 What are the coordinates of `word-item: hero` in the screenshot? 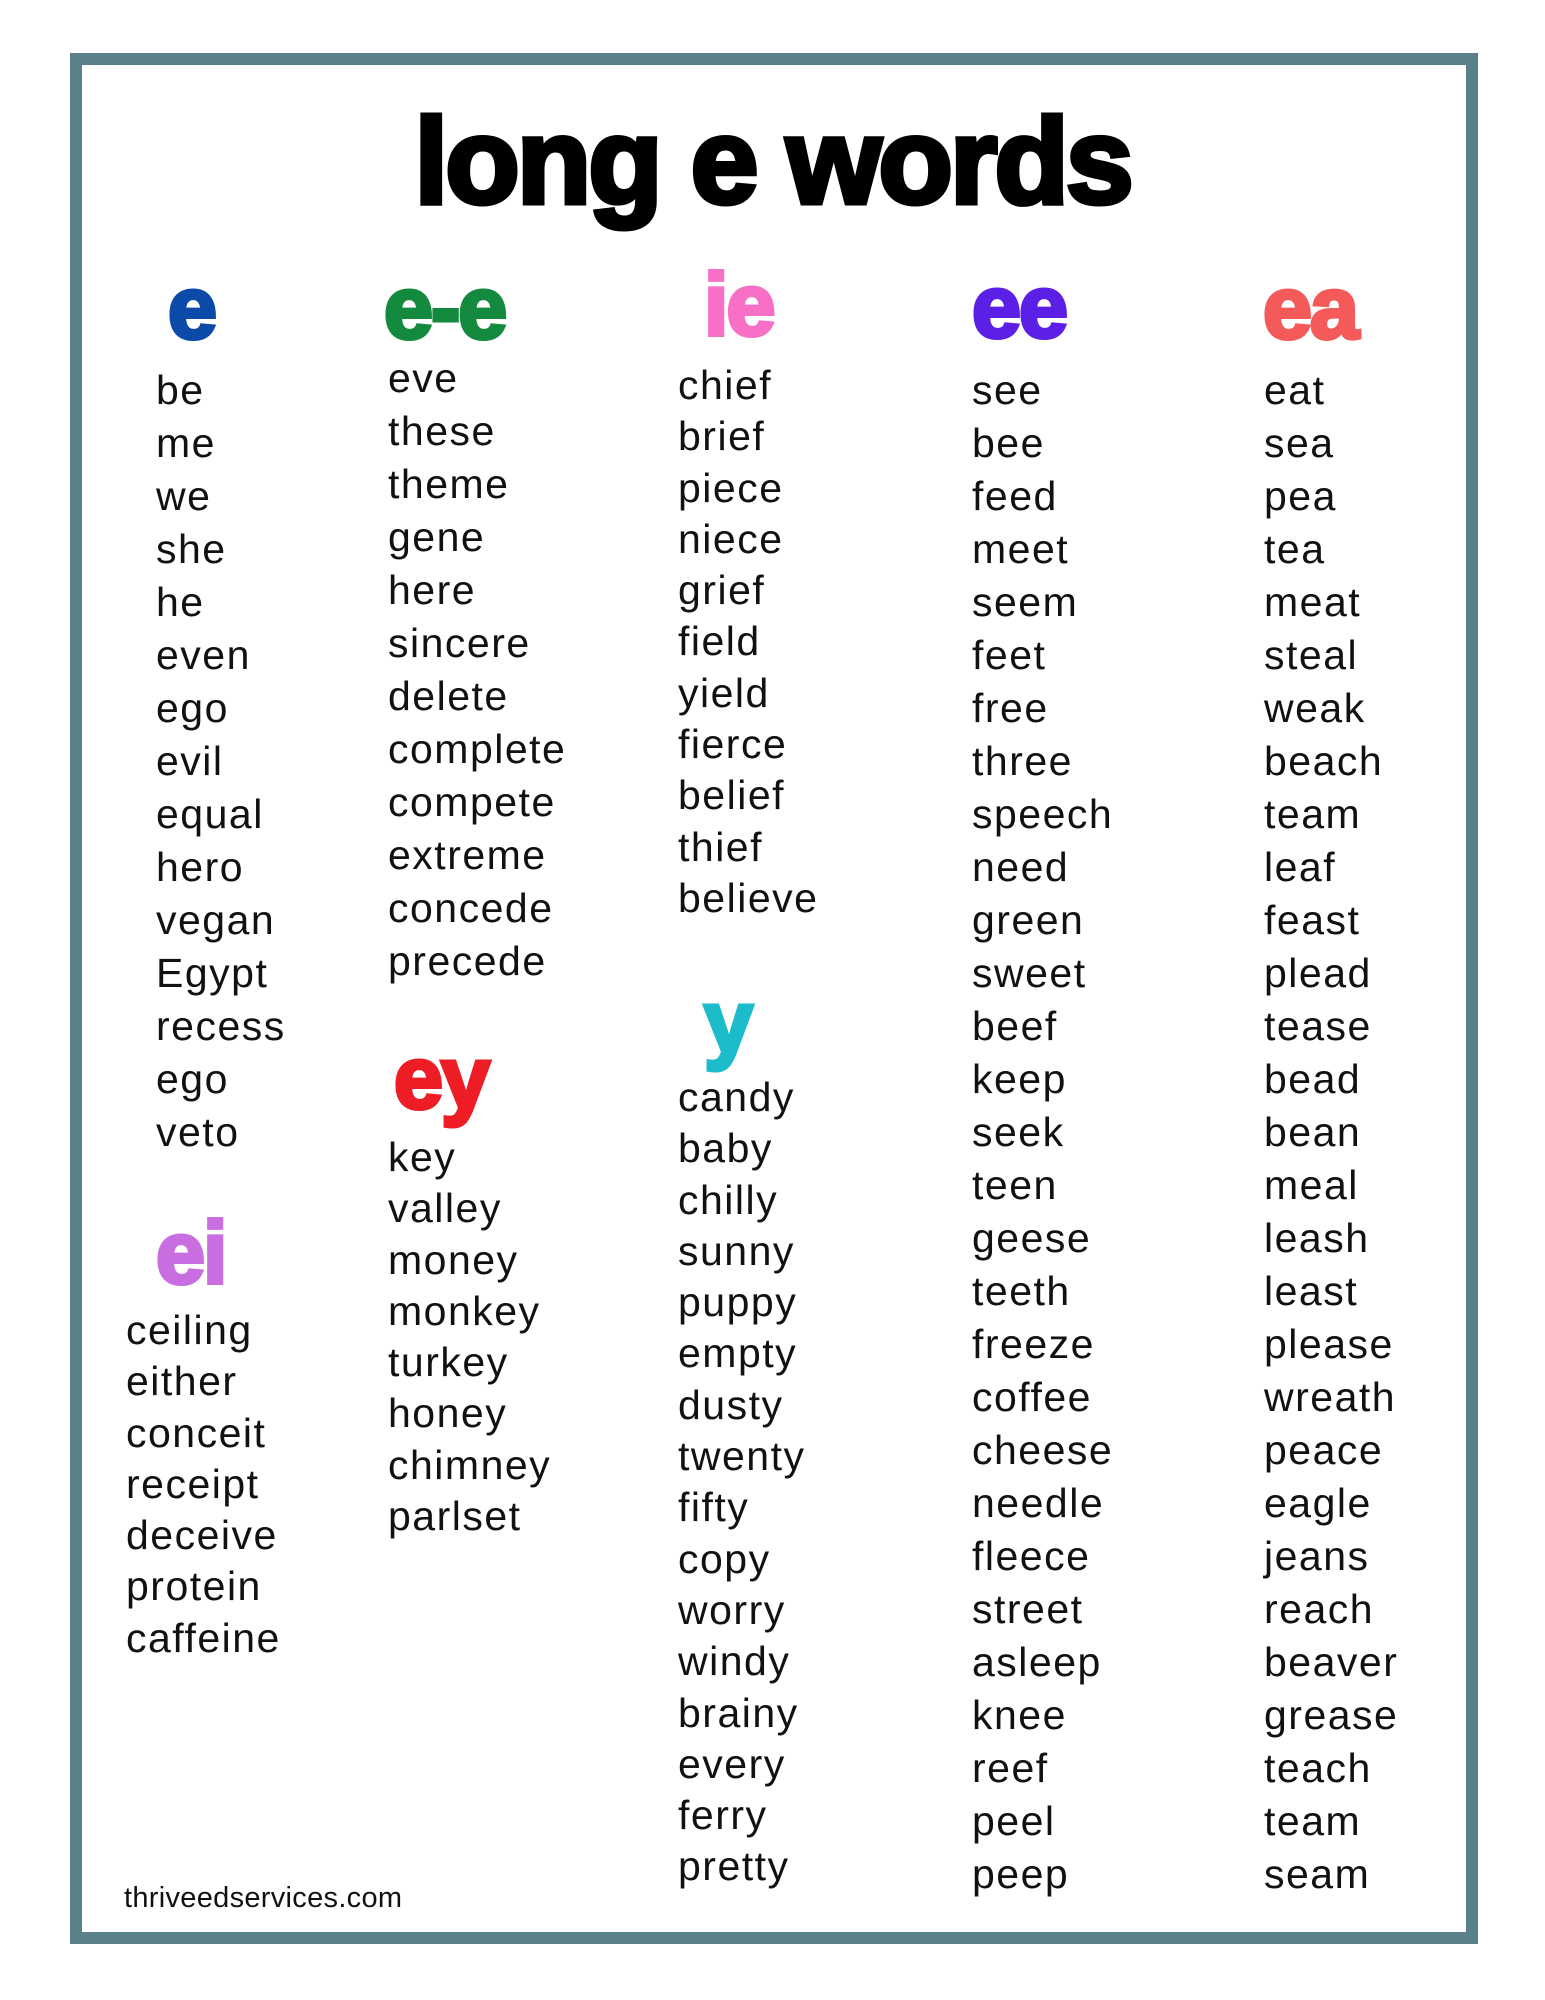 It's located at (200, 867).